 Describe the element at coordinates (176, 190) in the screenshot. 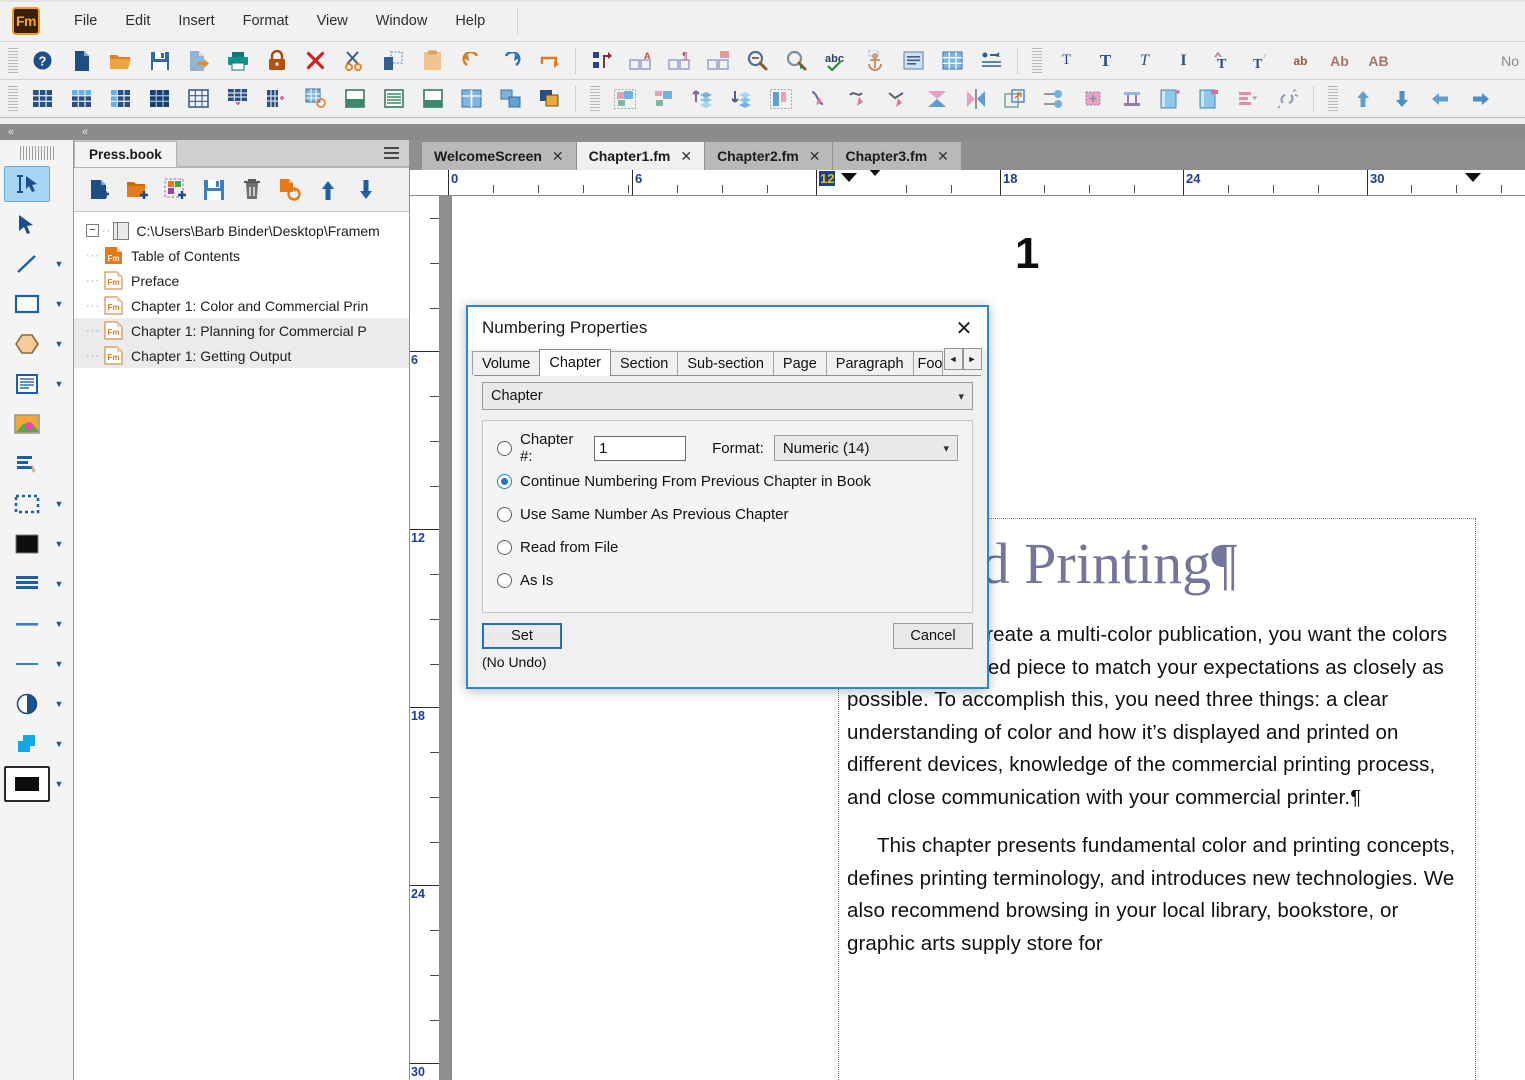

I see `add-group-icon` at that location.